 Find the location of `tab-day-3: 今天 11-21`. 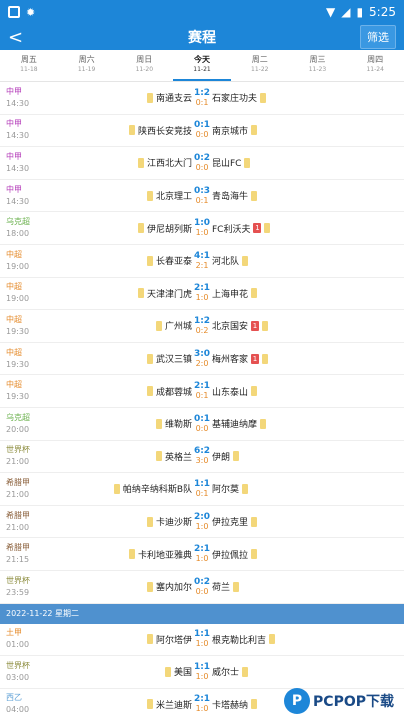

tab-day-3: 今天 11-21 is located at coordinates (202, 65).